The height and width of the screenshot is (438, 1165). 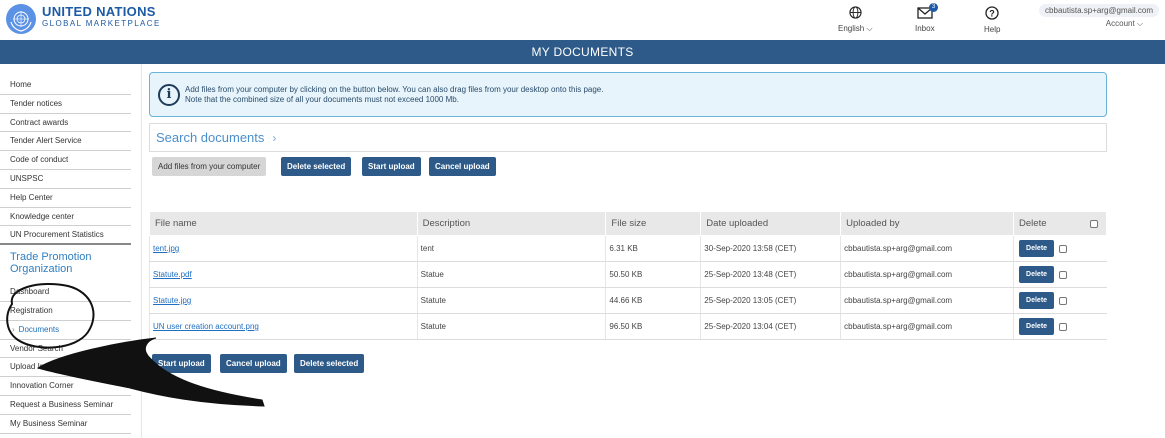 I want to click on file-description: Statue, so click(x=511, y=274).